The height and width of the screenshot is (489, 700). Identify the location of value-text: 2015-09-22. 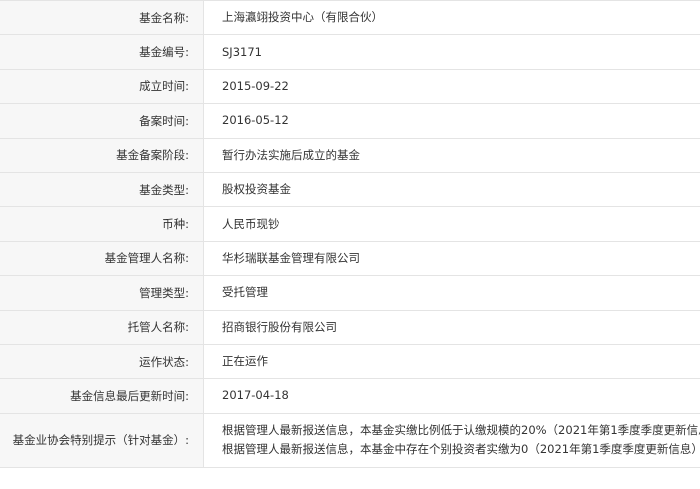
(255, 85).